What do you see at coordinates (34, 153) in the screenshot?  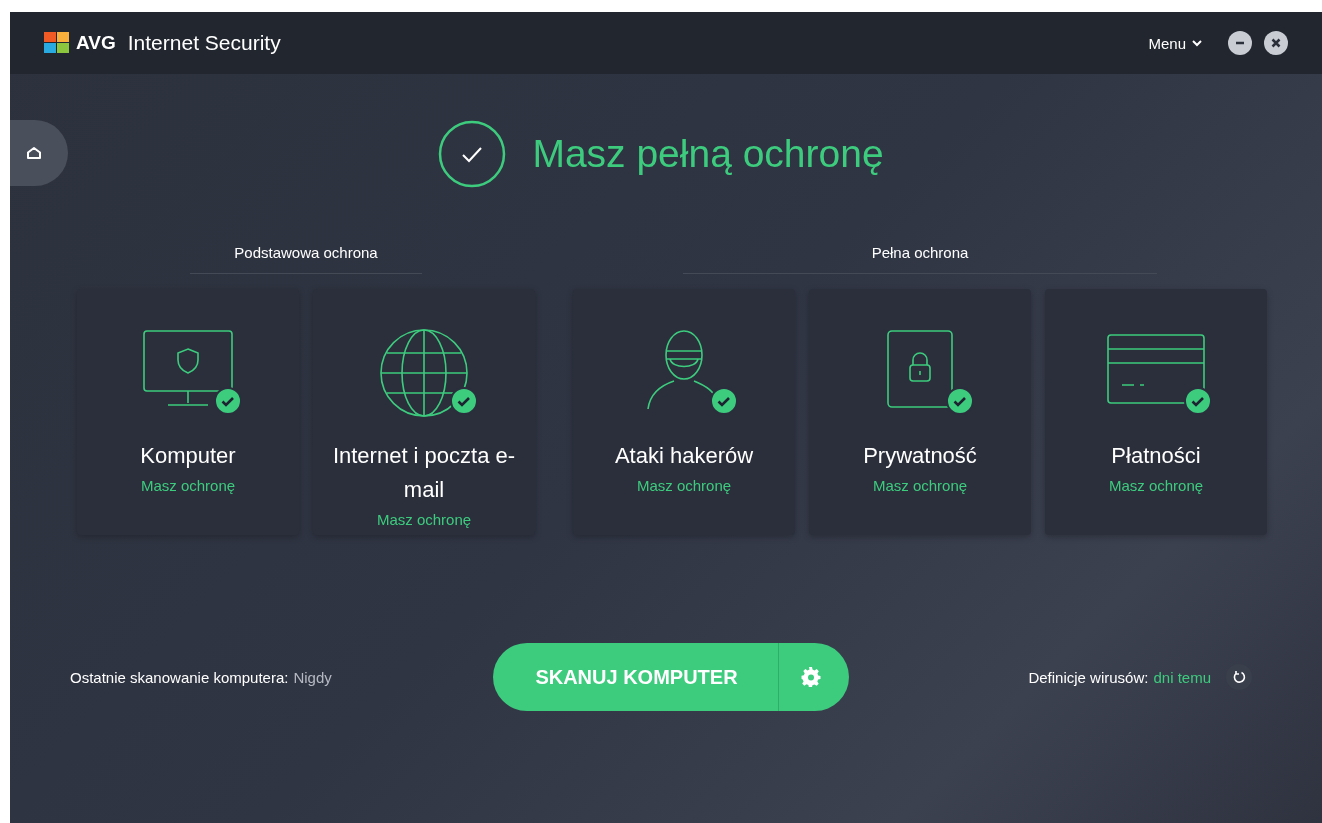 I see `home-icon` at bounding box center [34, 153].